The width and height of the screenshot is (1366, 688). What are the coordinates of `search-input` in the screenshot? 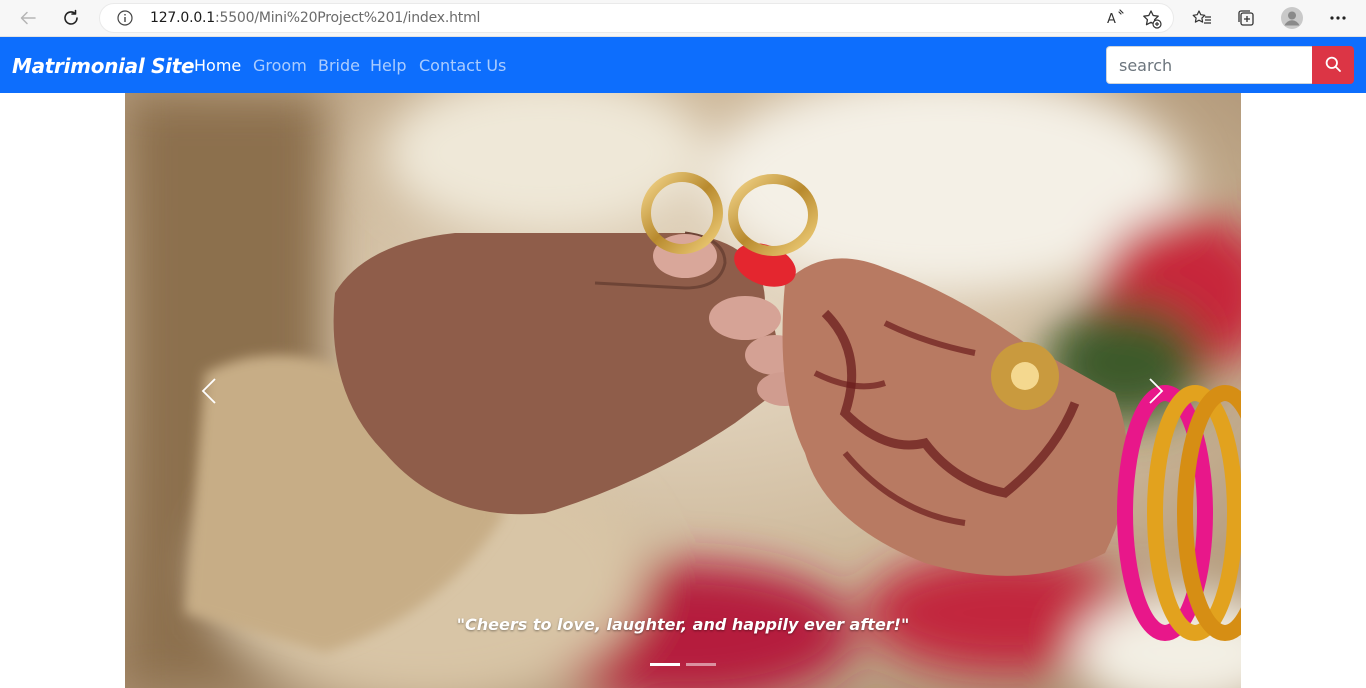 It's located at (1209, 65).